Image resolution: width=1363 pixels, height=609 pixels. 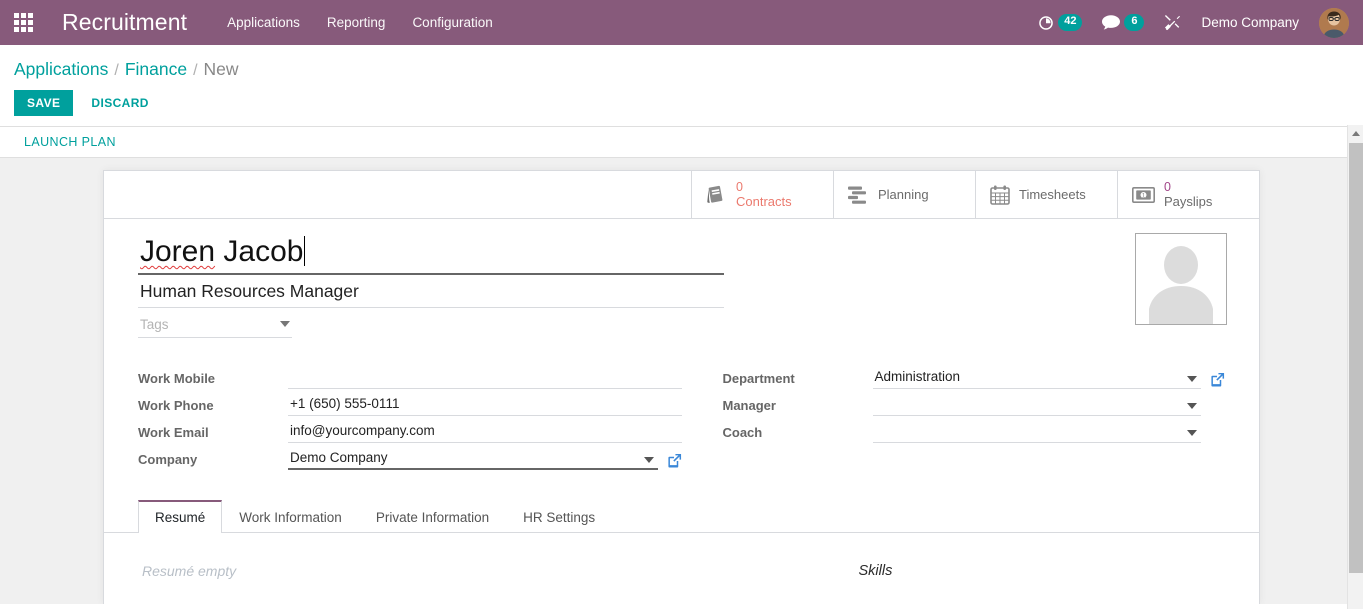 What do you see at coordinates (742, 432) in the screenshot?
I see `field-label-coach: Coach` at bounding box center [742, 432].